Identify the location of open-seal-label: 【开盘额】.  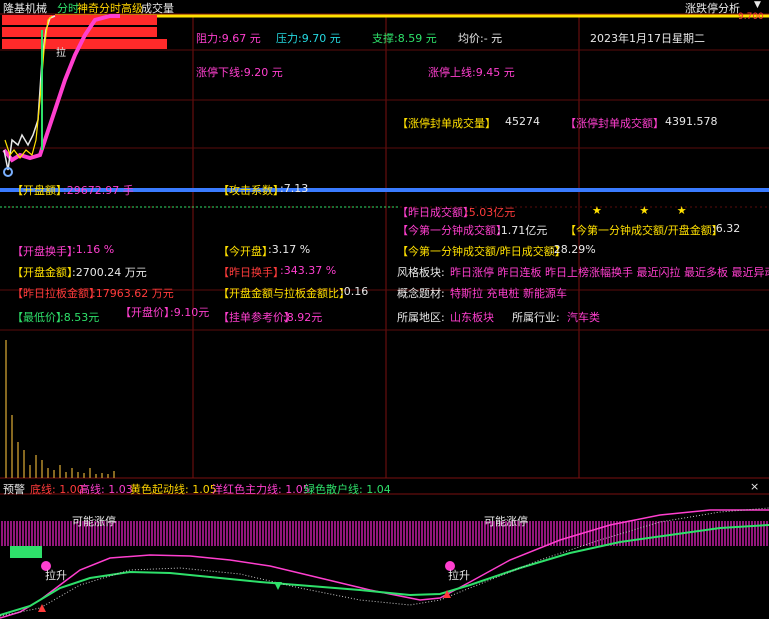
(39, 190).